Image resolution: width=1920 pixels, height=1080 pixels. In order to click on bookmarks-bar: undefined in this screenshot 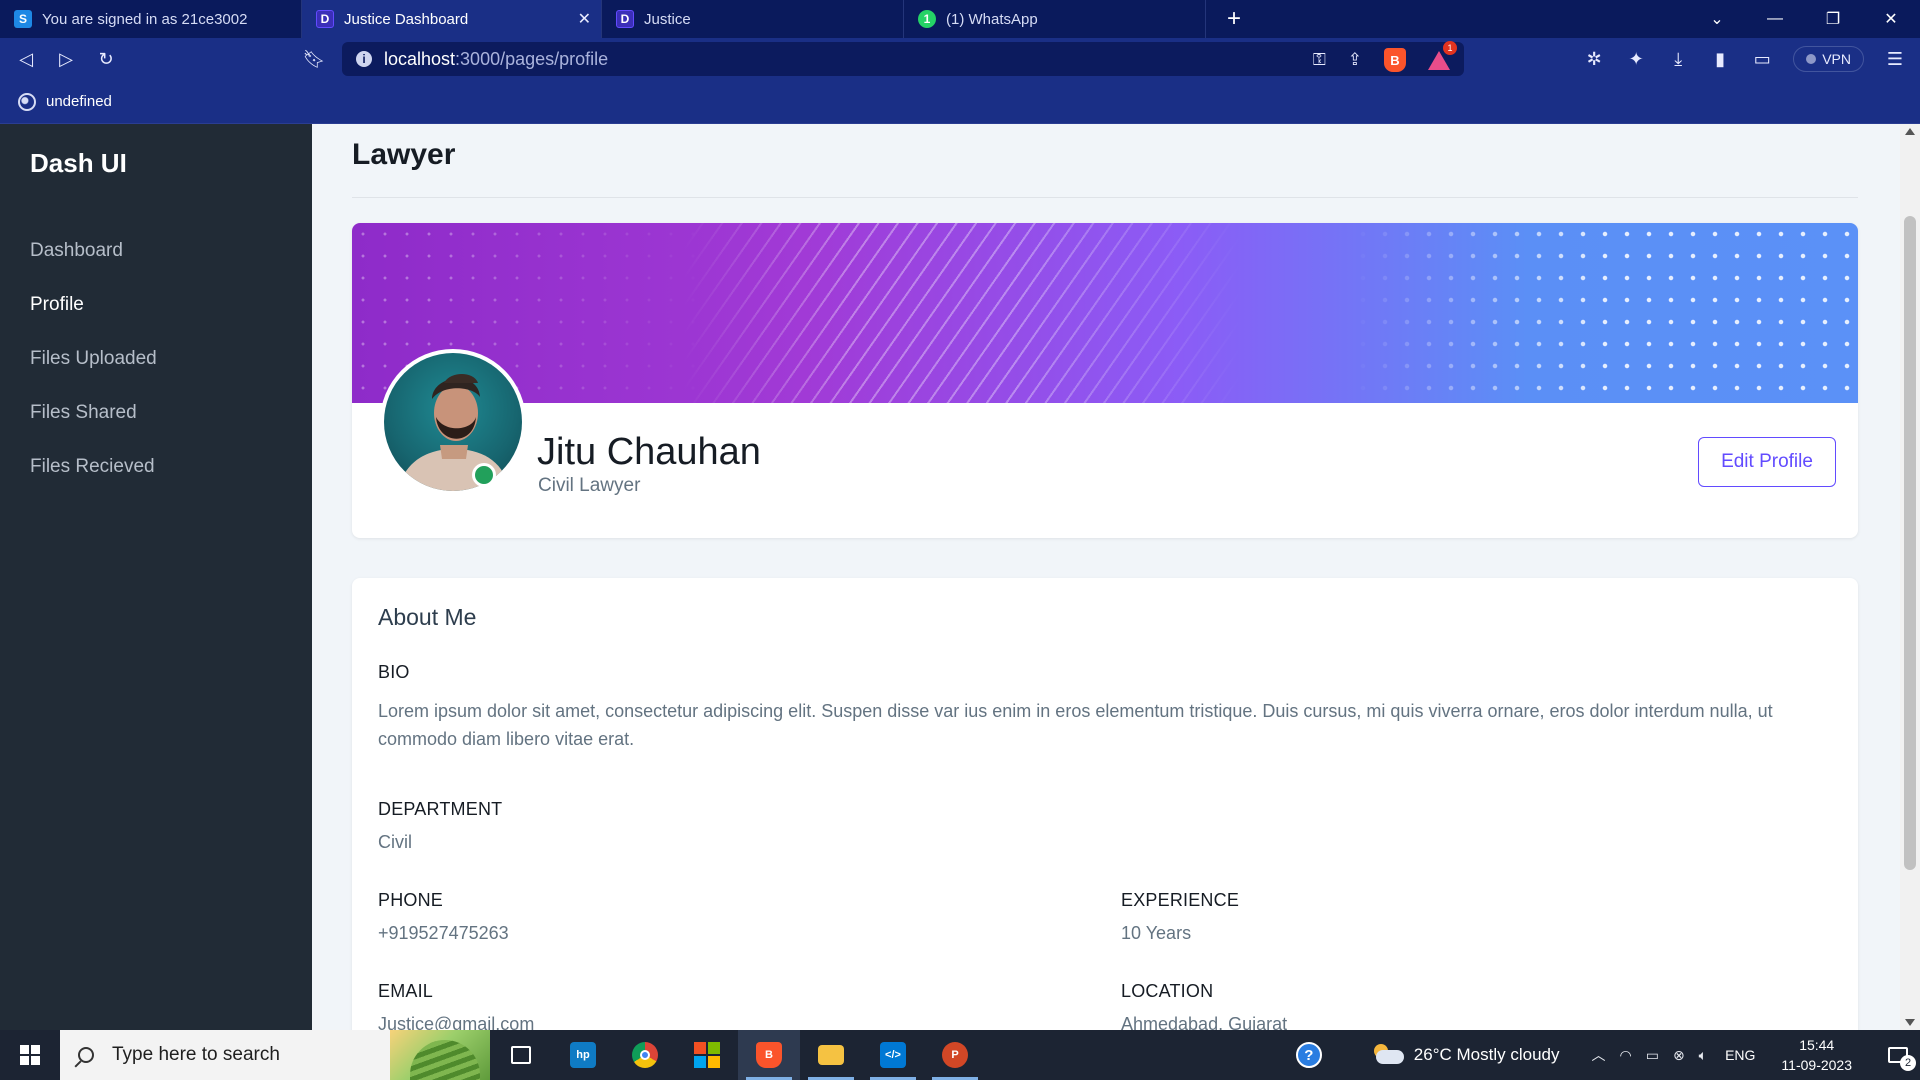, I will do `click(960, 102)`.